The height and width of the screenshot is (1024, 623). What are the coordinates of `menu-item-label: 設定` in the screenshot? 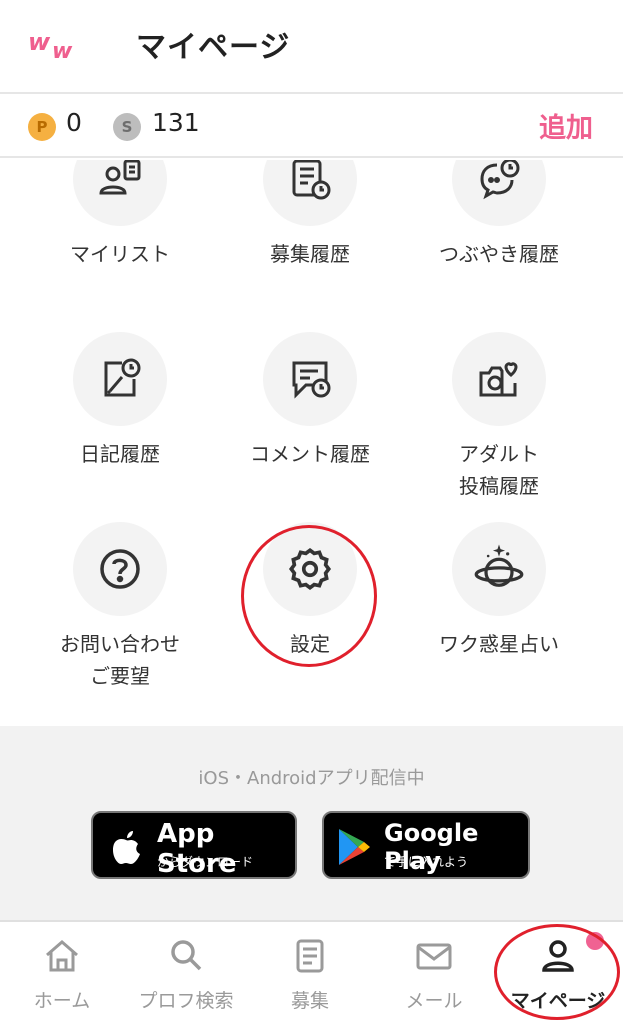 It's located at (310, 644).